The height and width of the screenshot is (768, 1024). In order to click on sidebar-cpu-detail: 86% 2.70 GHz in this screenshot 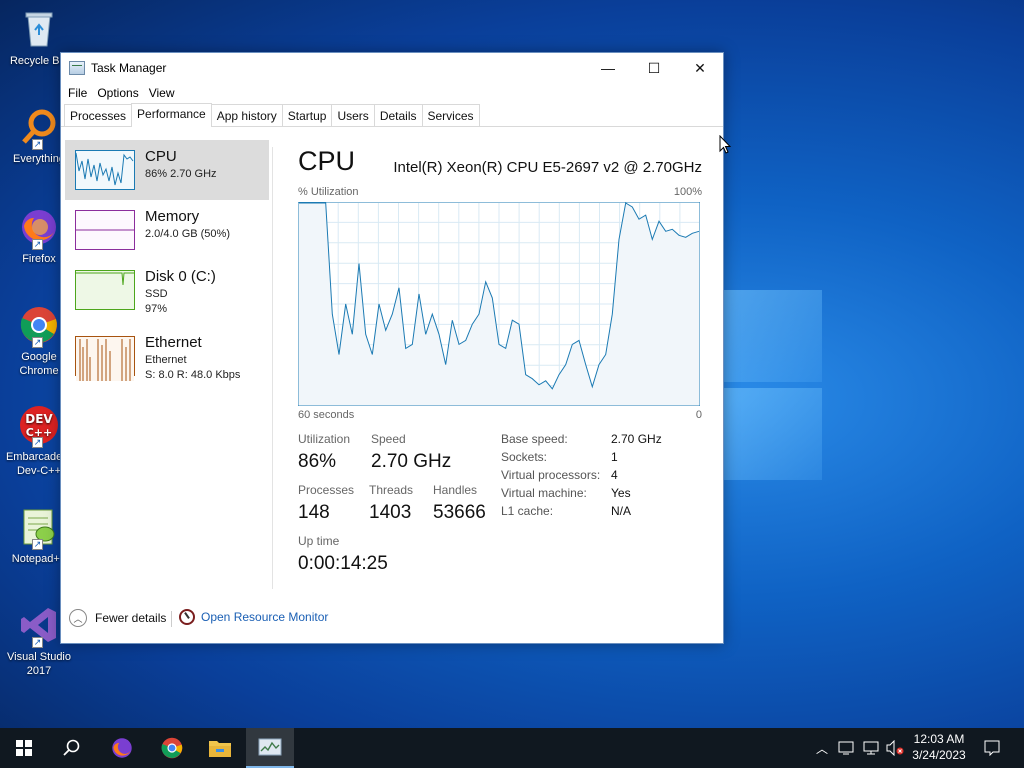, I will do `click(181, 174)`.